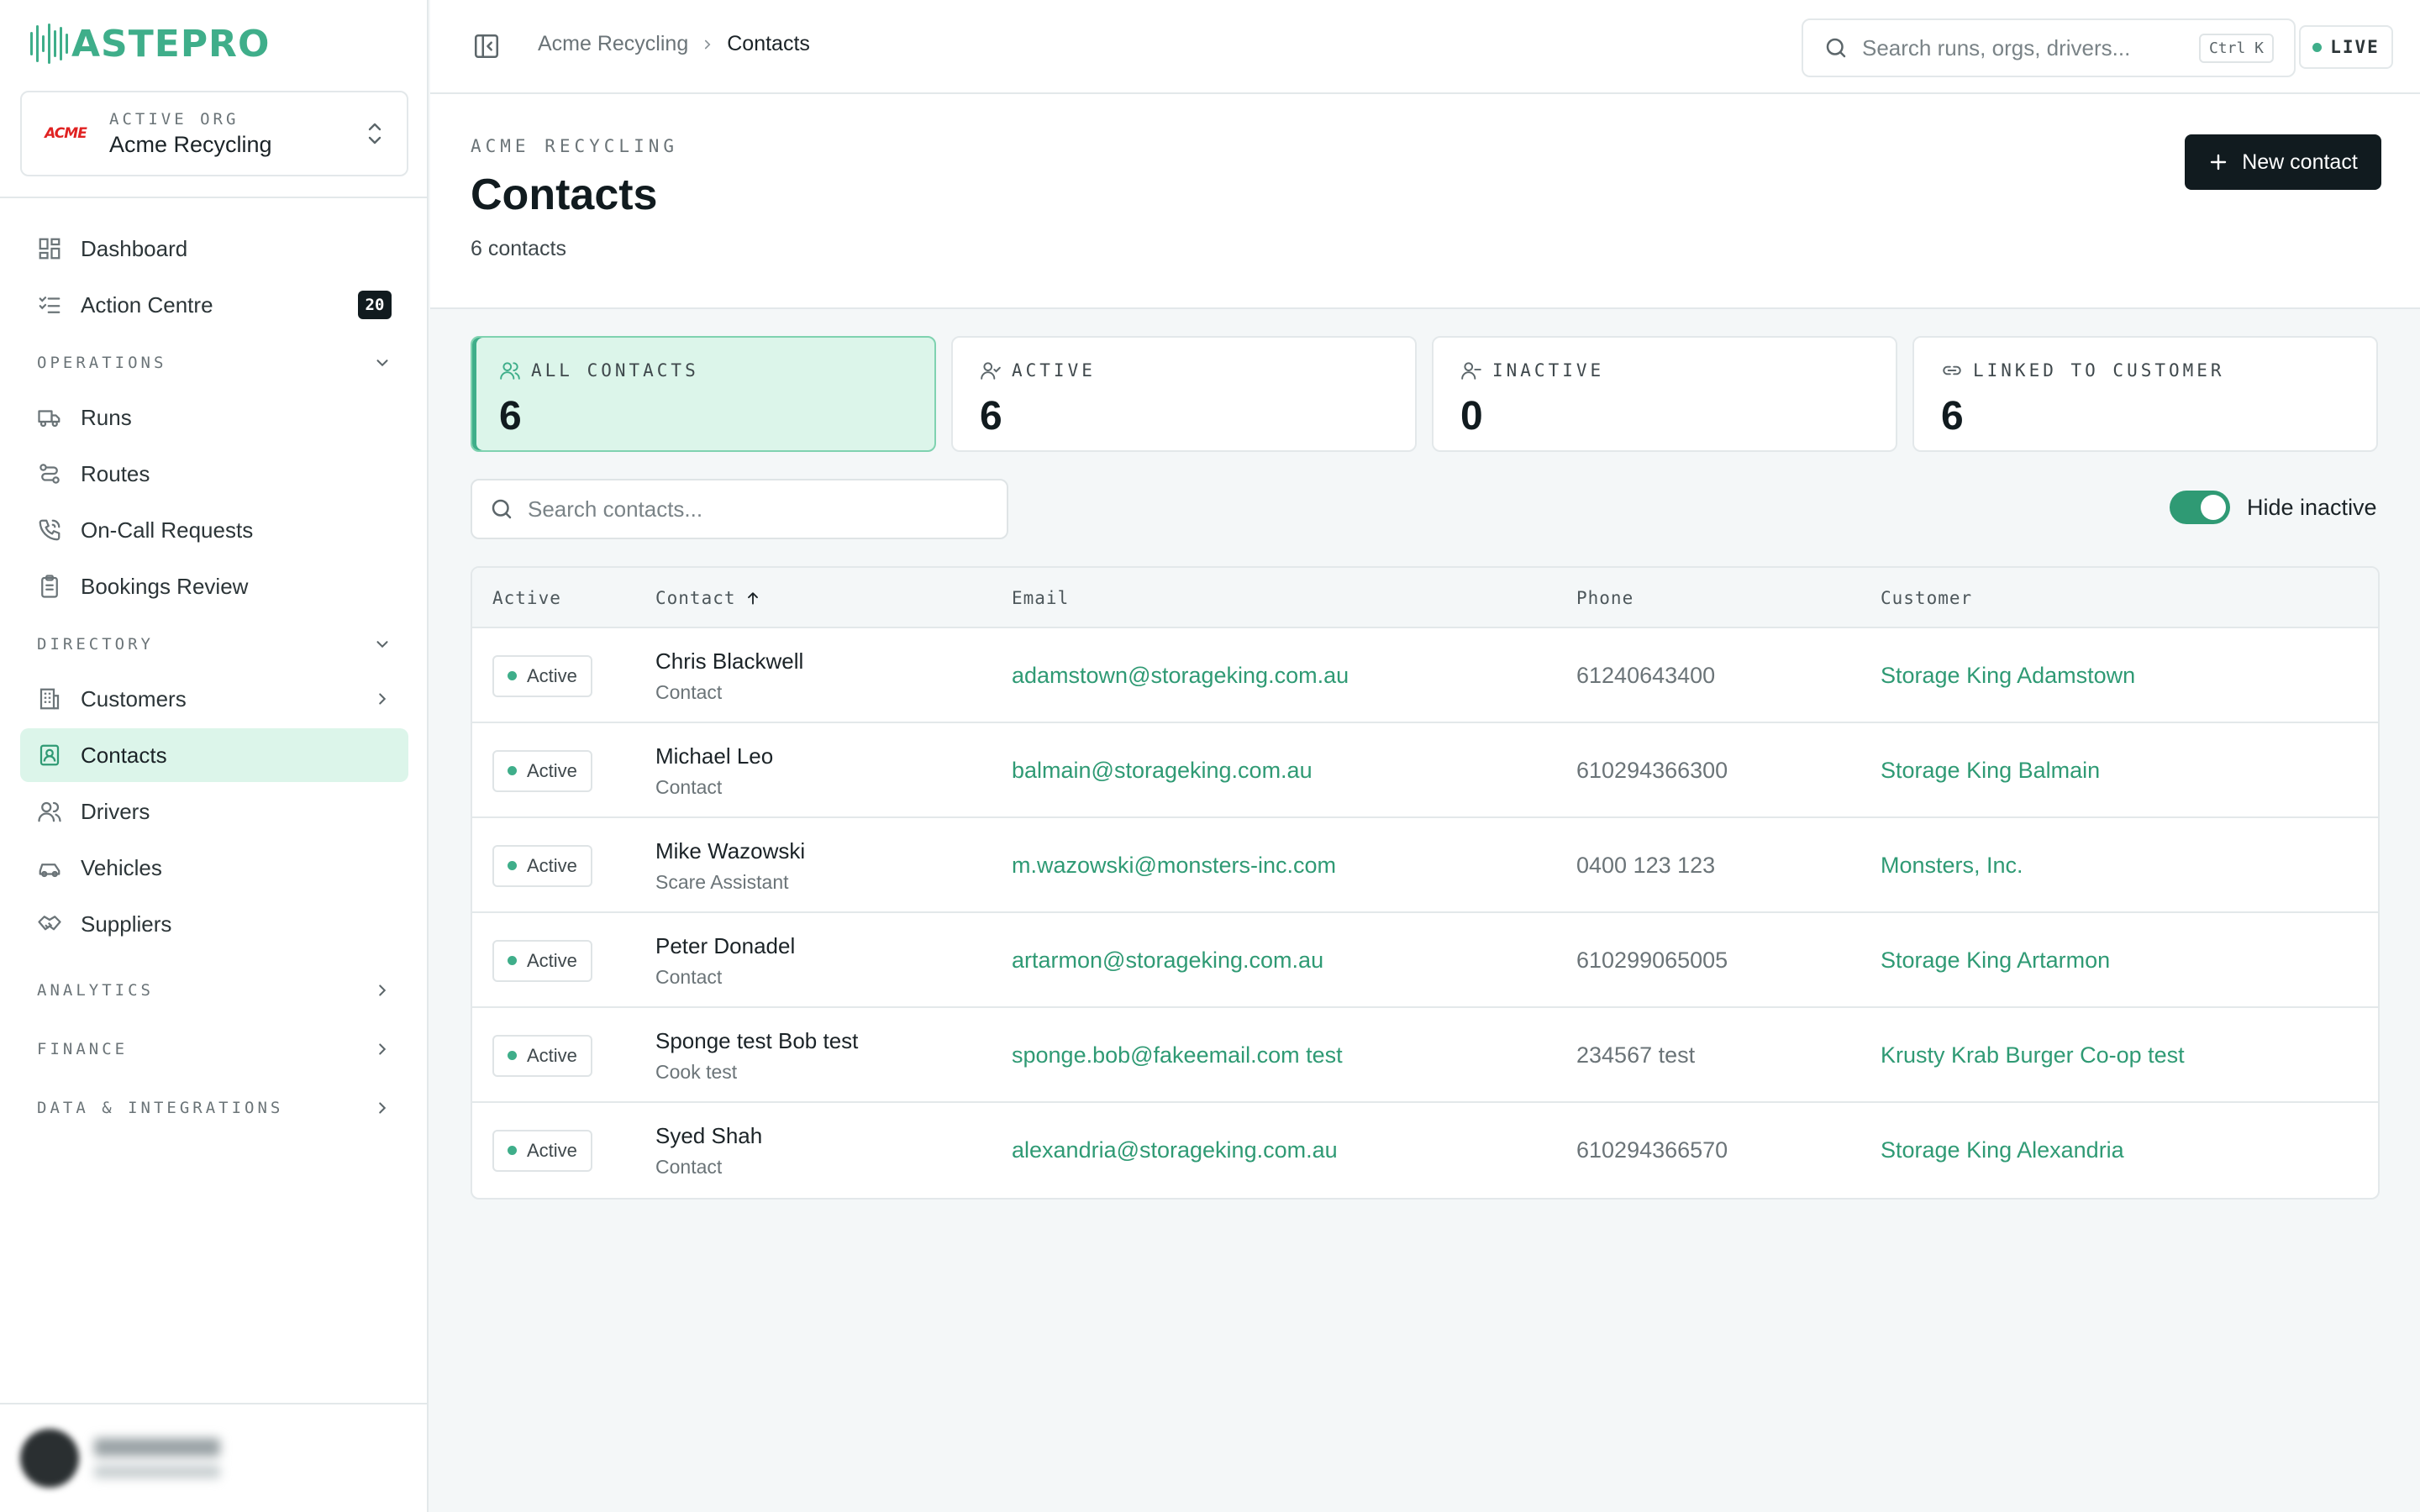 This screenshot has height=1512, width=2420. I want to click on sidebar-item-label: Customers, so click(134, 698).